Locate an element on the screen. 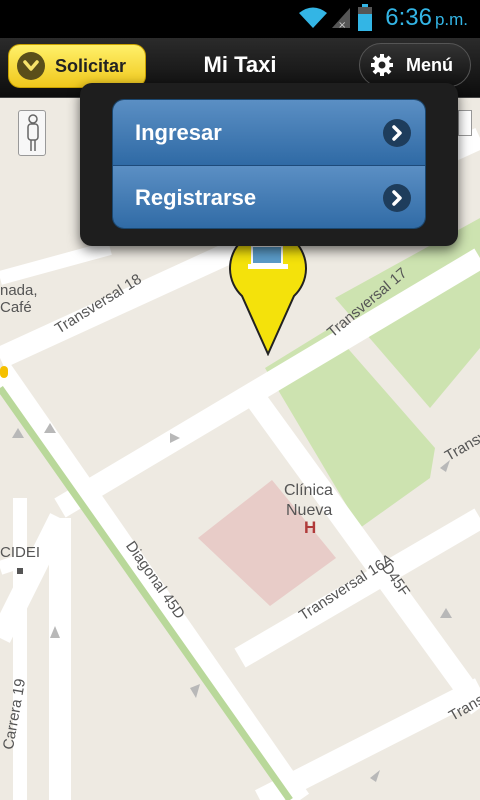  menu-item-registrarse: Registrarse is located at coordinates (269, 196).